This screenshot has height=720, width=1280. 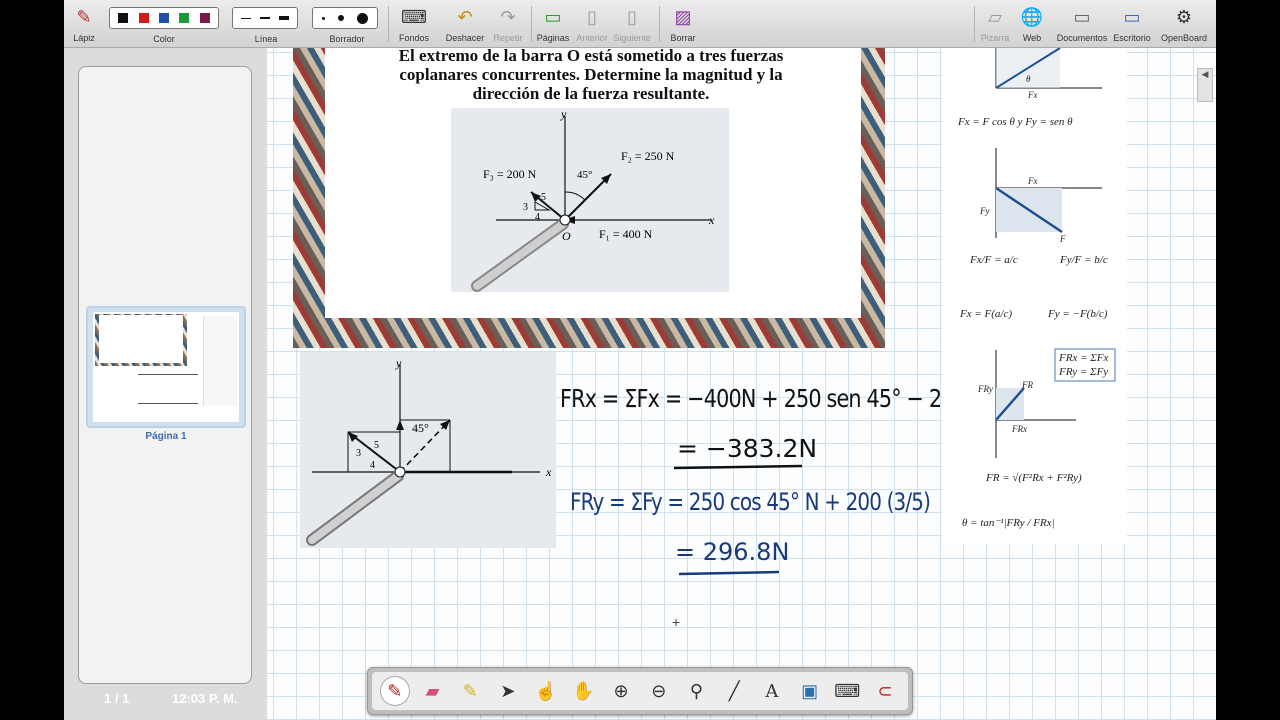 I want to click on zoom-out-tool: ⊖, so click(x=659, y=691).